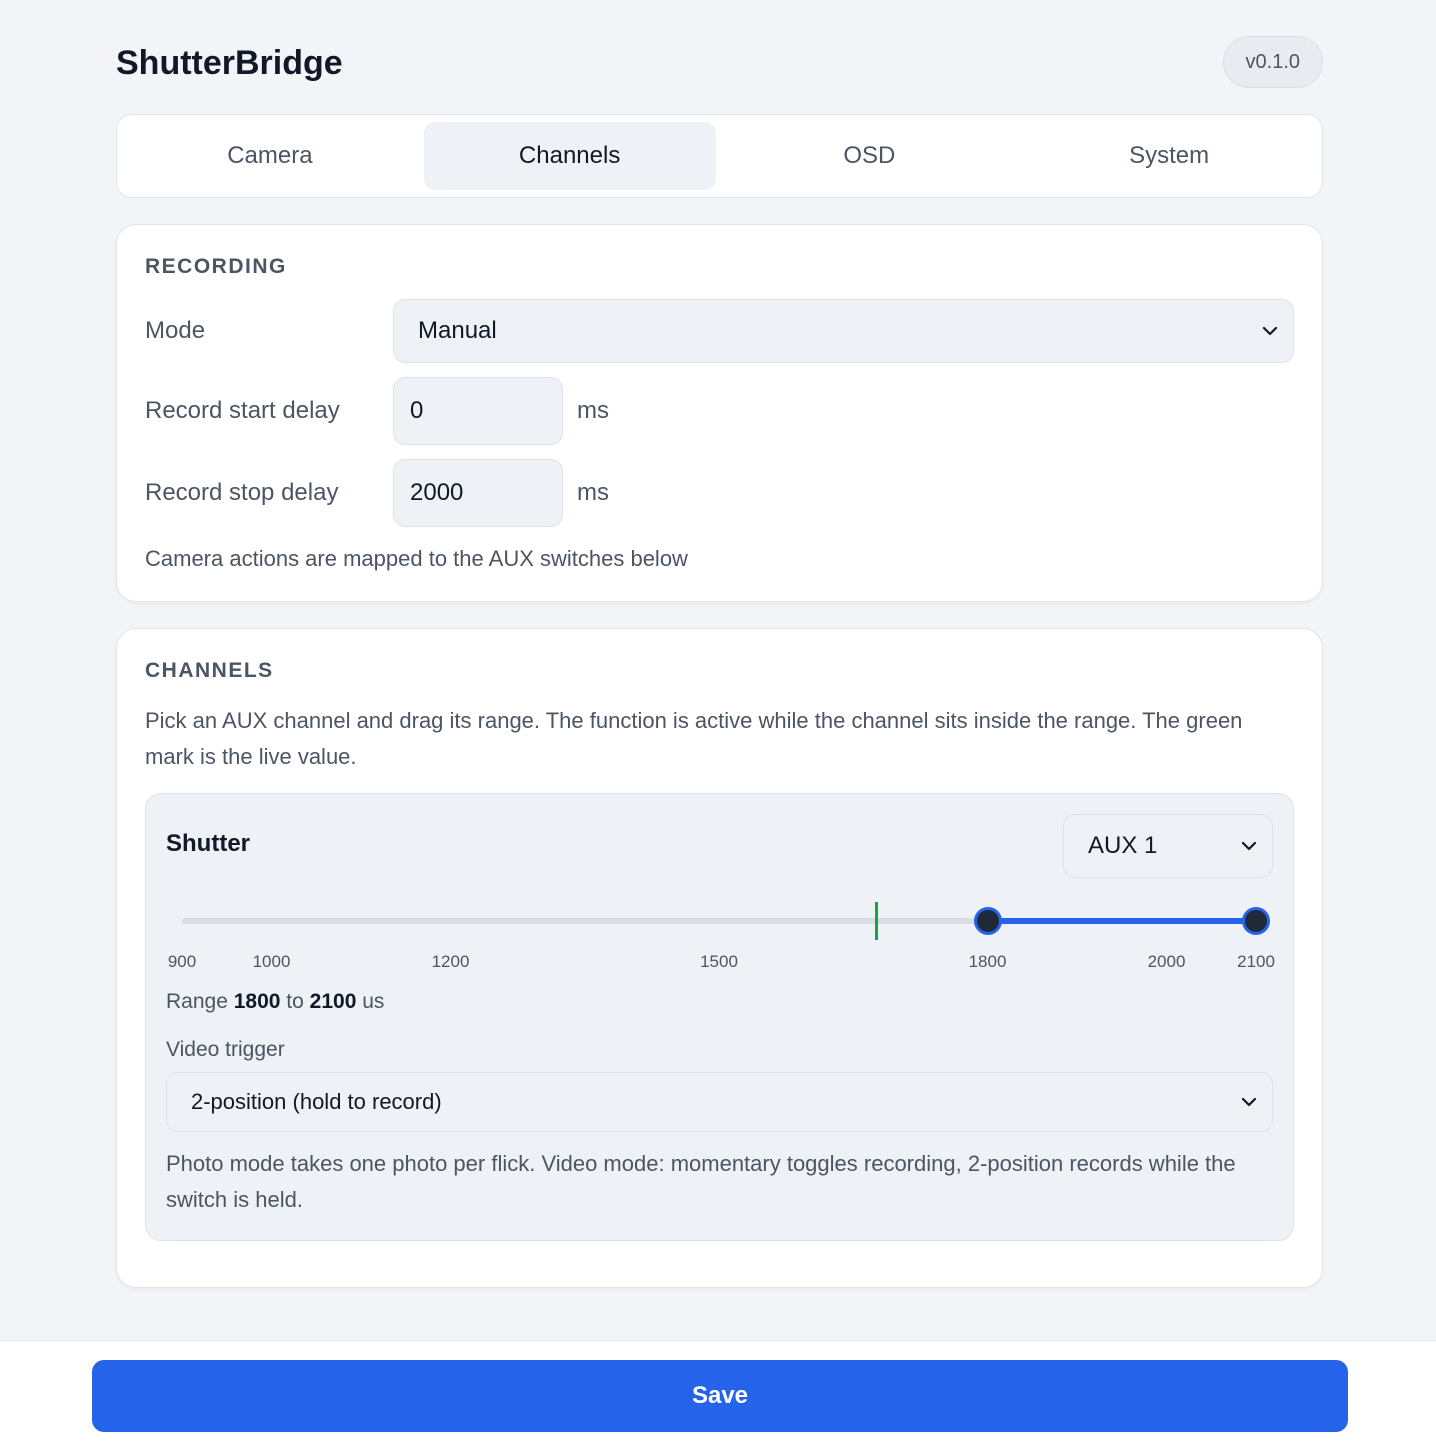  I want to click on stop-delay-input, so click(478, 493).